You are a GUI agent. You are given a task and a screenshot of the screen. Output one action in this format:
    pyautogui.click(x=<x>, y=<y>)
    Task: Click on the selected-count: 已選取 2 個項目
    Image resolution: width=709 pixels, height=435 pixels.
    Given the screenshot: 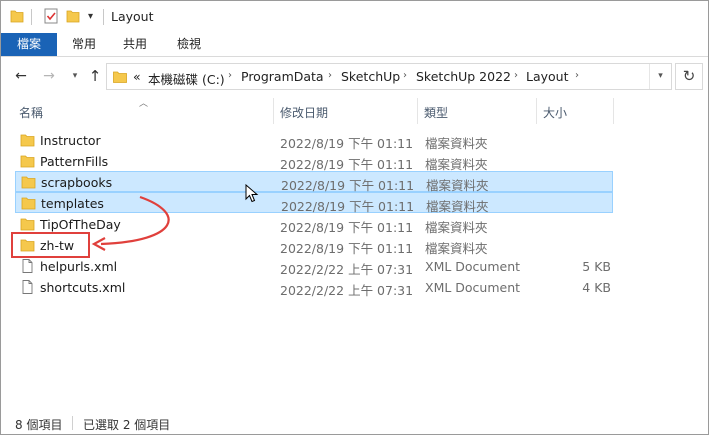 What is the action you would take?
    pyautogui.click(x=127, y=425)
    